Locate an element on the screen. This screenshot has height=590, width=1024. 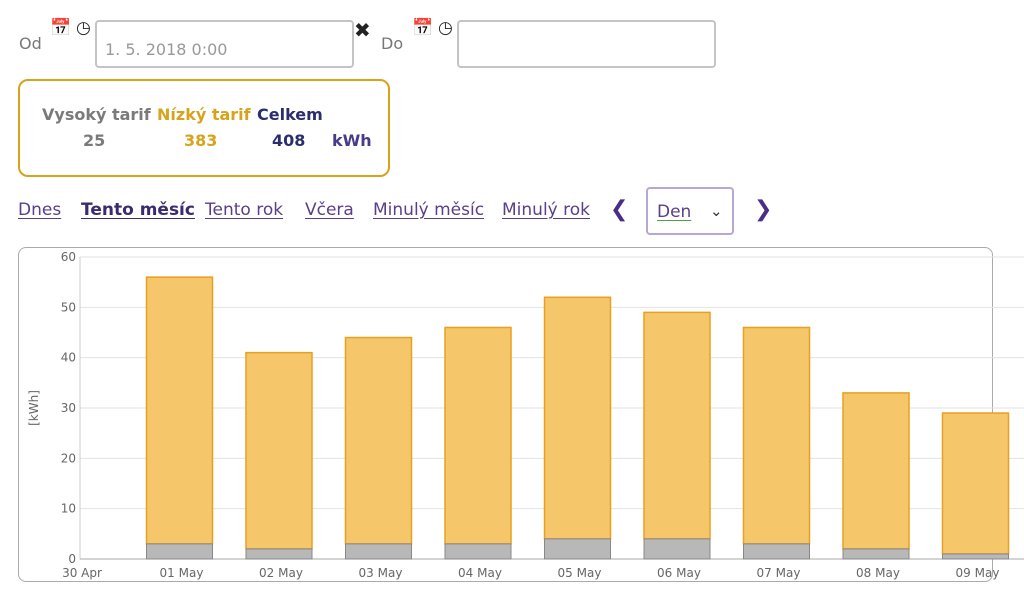
granularity-select: Den ⌄ is located at coordinates (690, 211).